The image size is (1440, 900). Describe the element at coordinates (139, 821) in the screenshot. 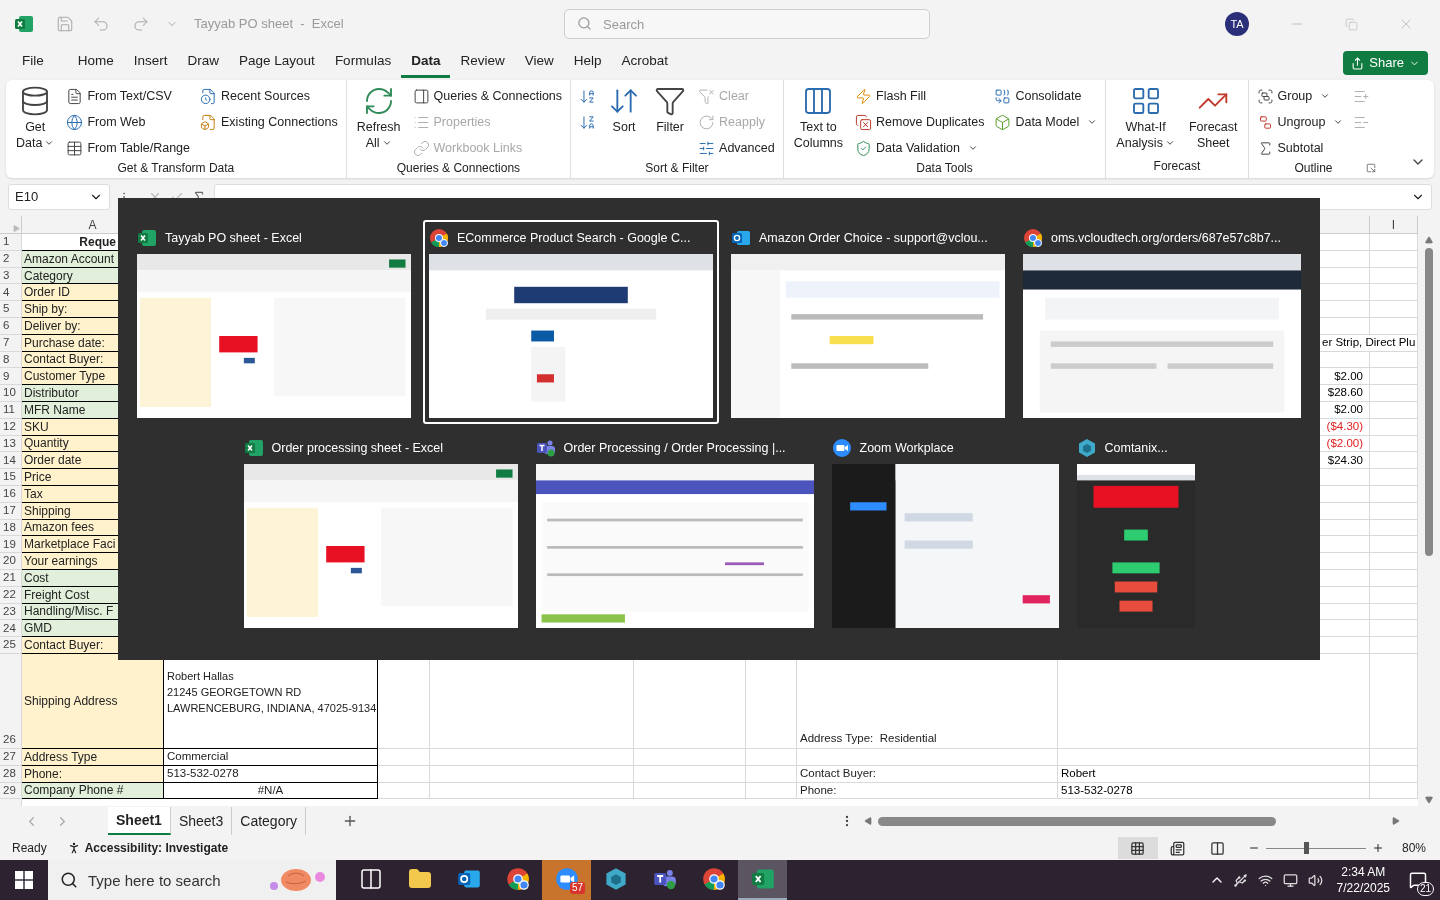

I see `sheet-tab: Sheet1` at that location.